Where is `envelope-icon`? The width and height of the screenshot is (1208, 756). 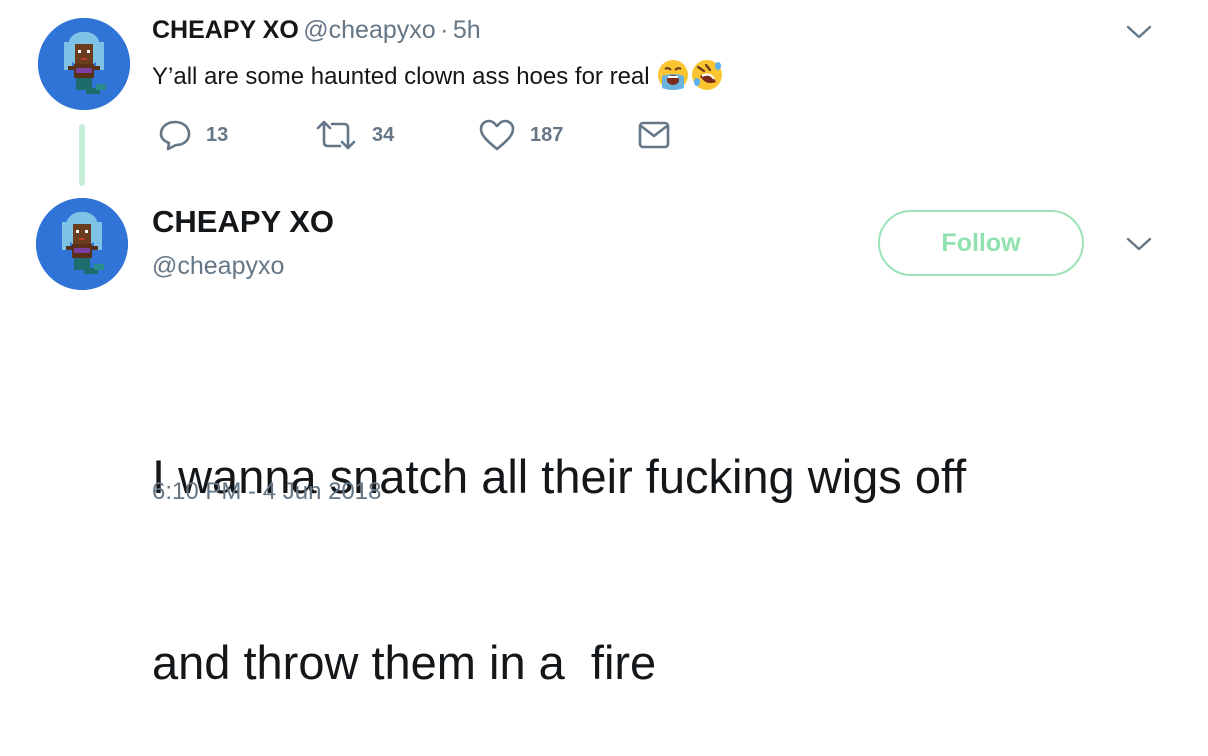 envelope-icon is located at coordinates (654, 135).